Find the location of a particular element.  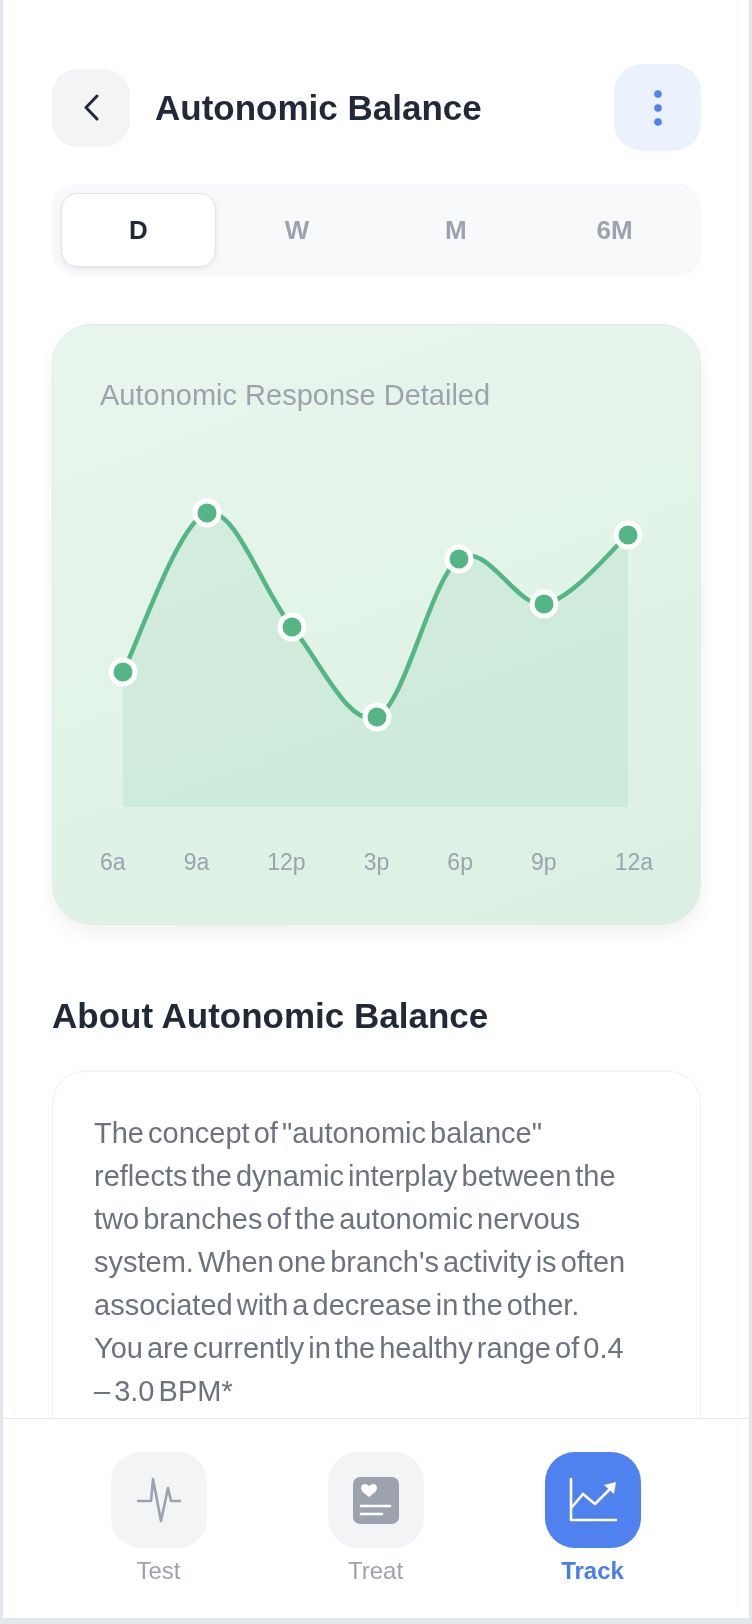

section-heading: About Autonomic Balance is located at coordinates (271, 1016).